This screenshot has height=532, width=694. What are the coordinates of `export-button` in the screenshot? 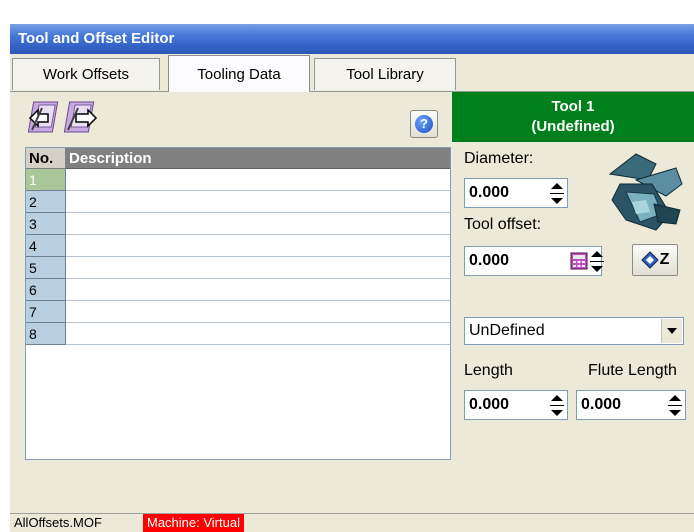 It's located at (81, 118).